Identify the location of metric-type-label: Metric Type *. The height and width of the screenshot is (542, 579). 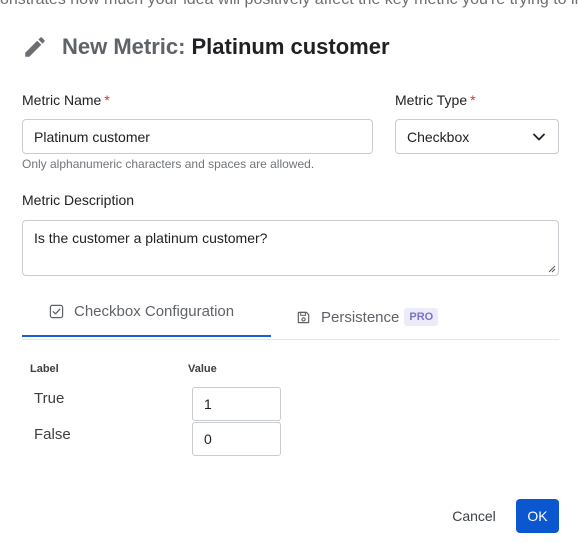
(435, 100).